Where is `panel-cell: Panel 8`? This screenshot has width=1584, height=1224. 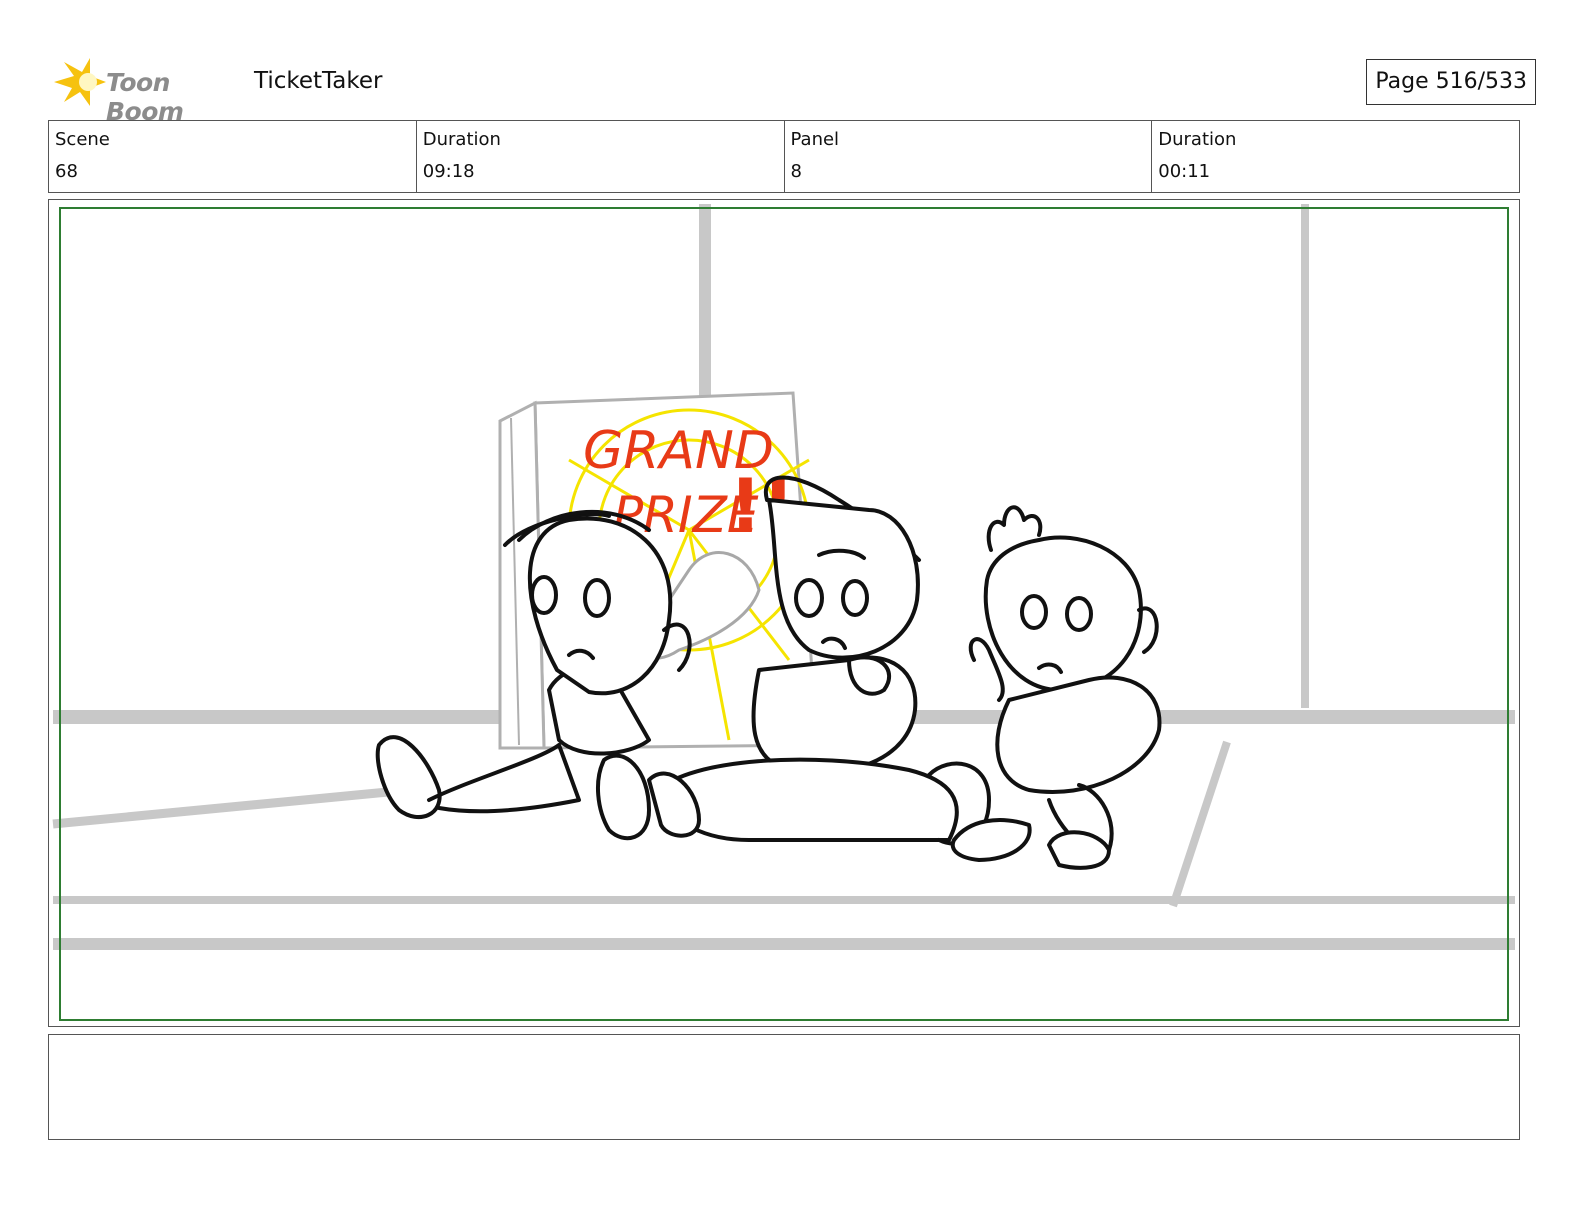 panel-cell: Panel 8 is located at coordinates (969, 156).